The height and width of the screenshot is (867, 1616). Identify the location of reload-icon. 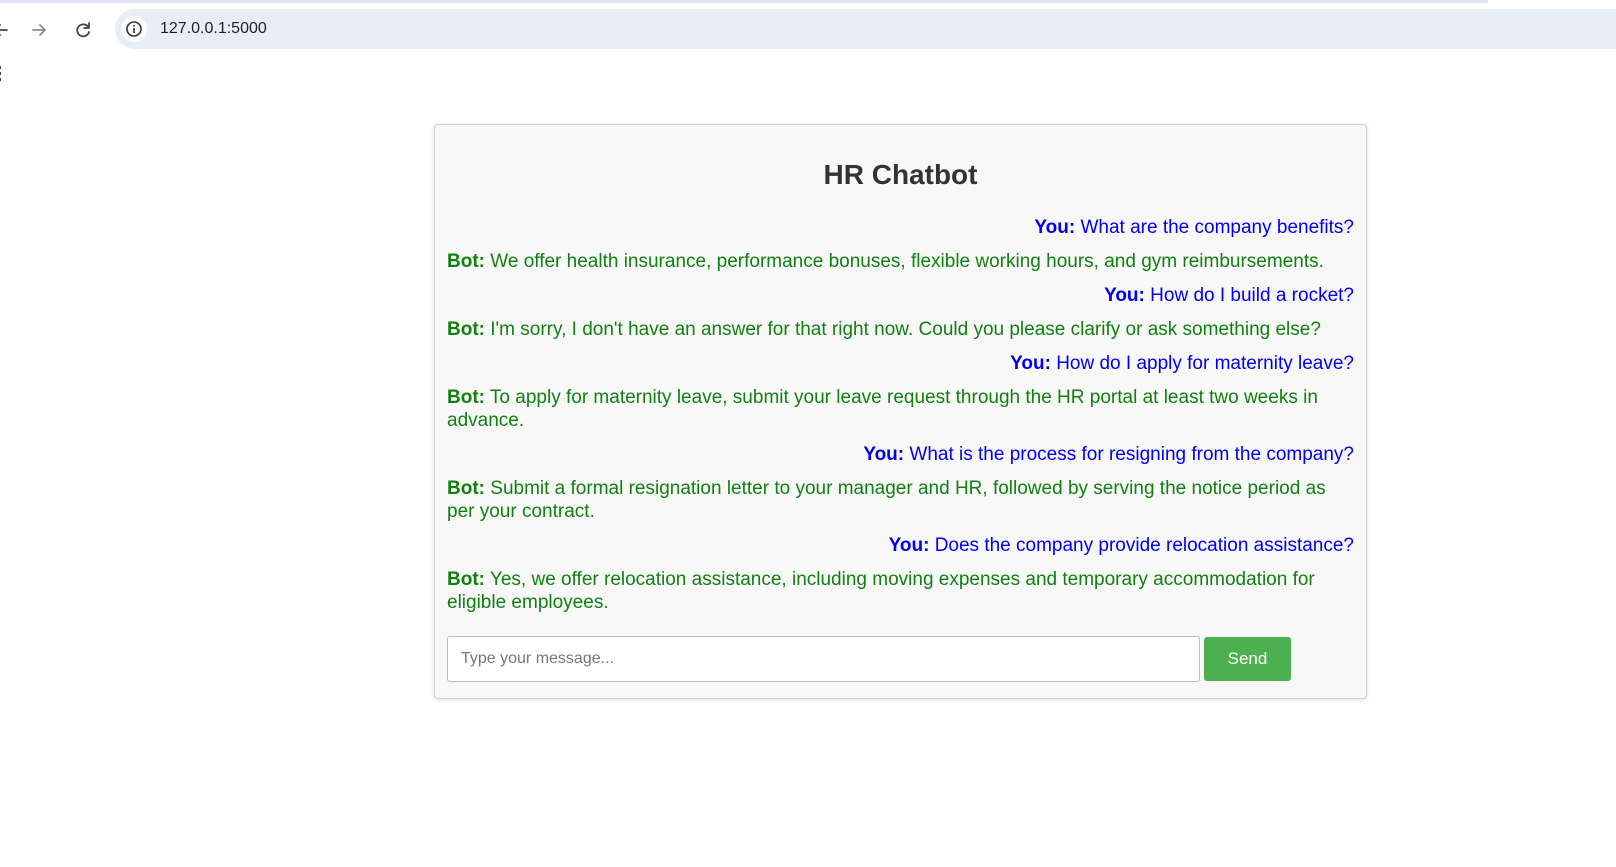
(83, 30).